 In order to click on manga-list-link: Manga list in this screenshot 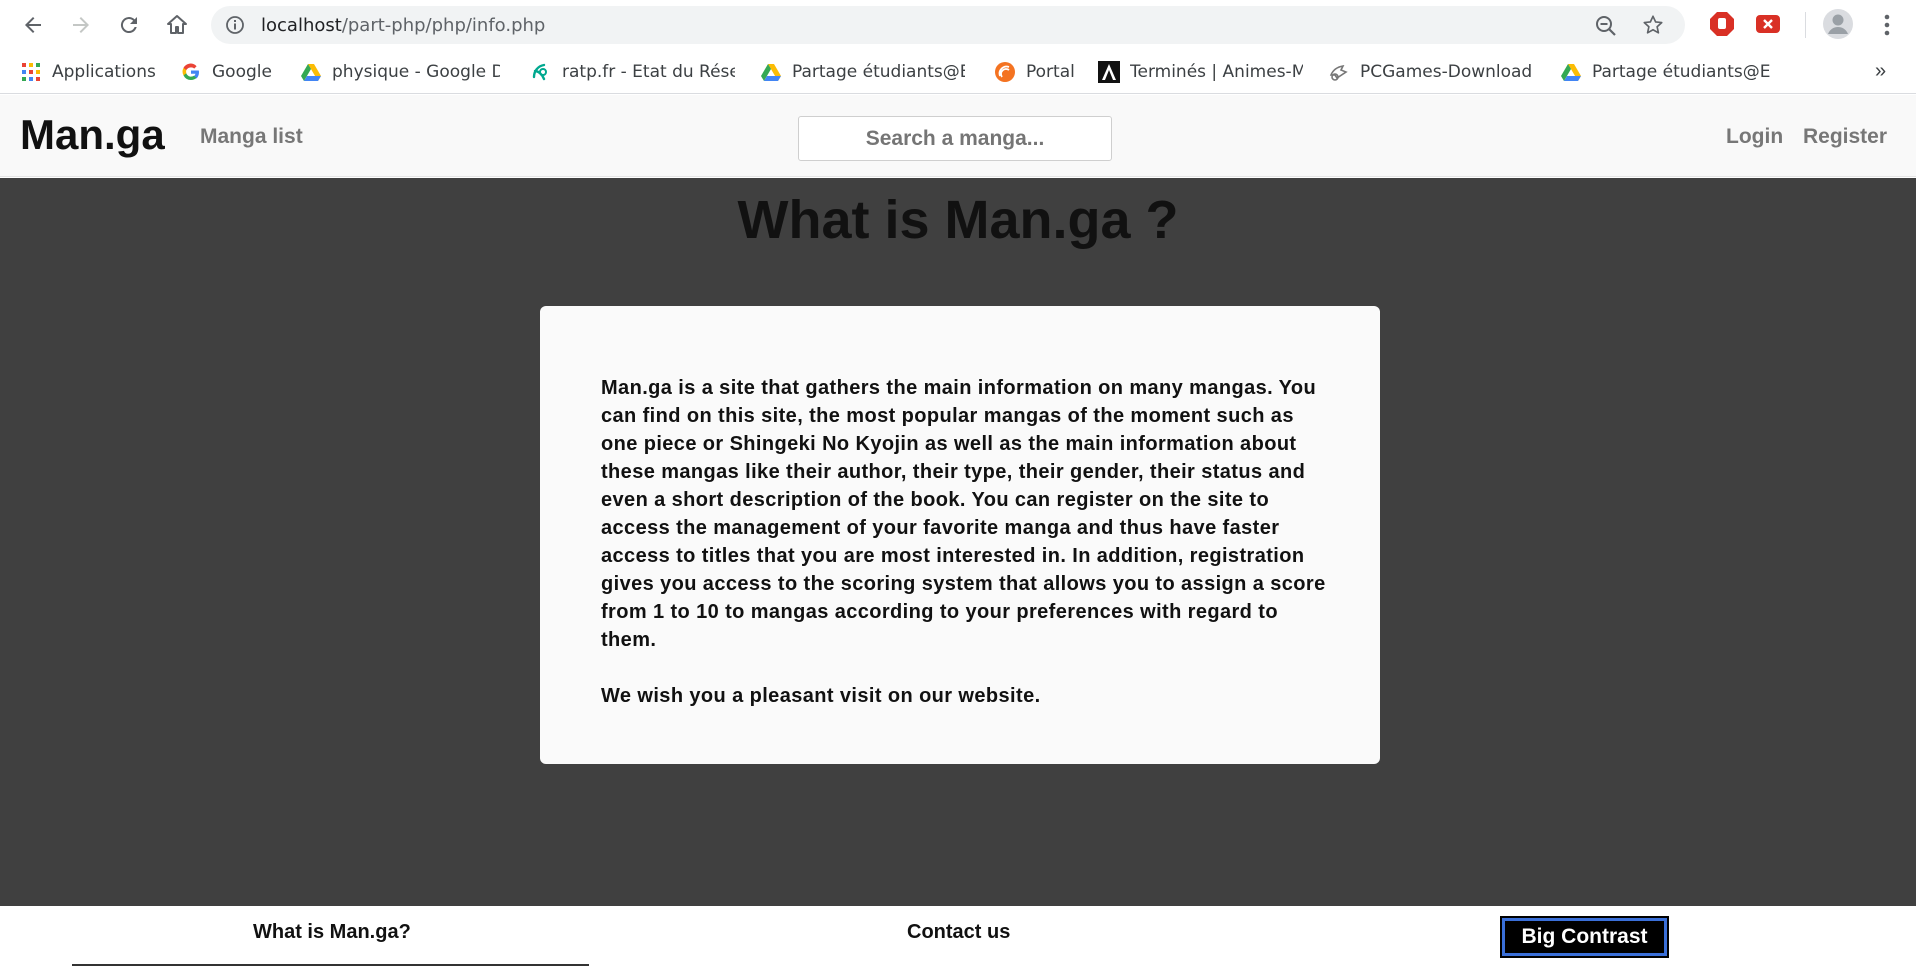, I will do `click(251, 137)`.